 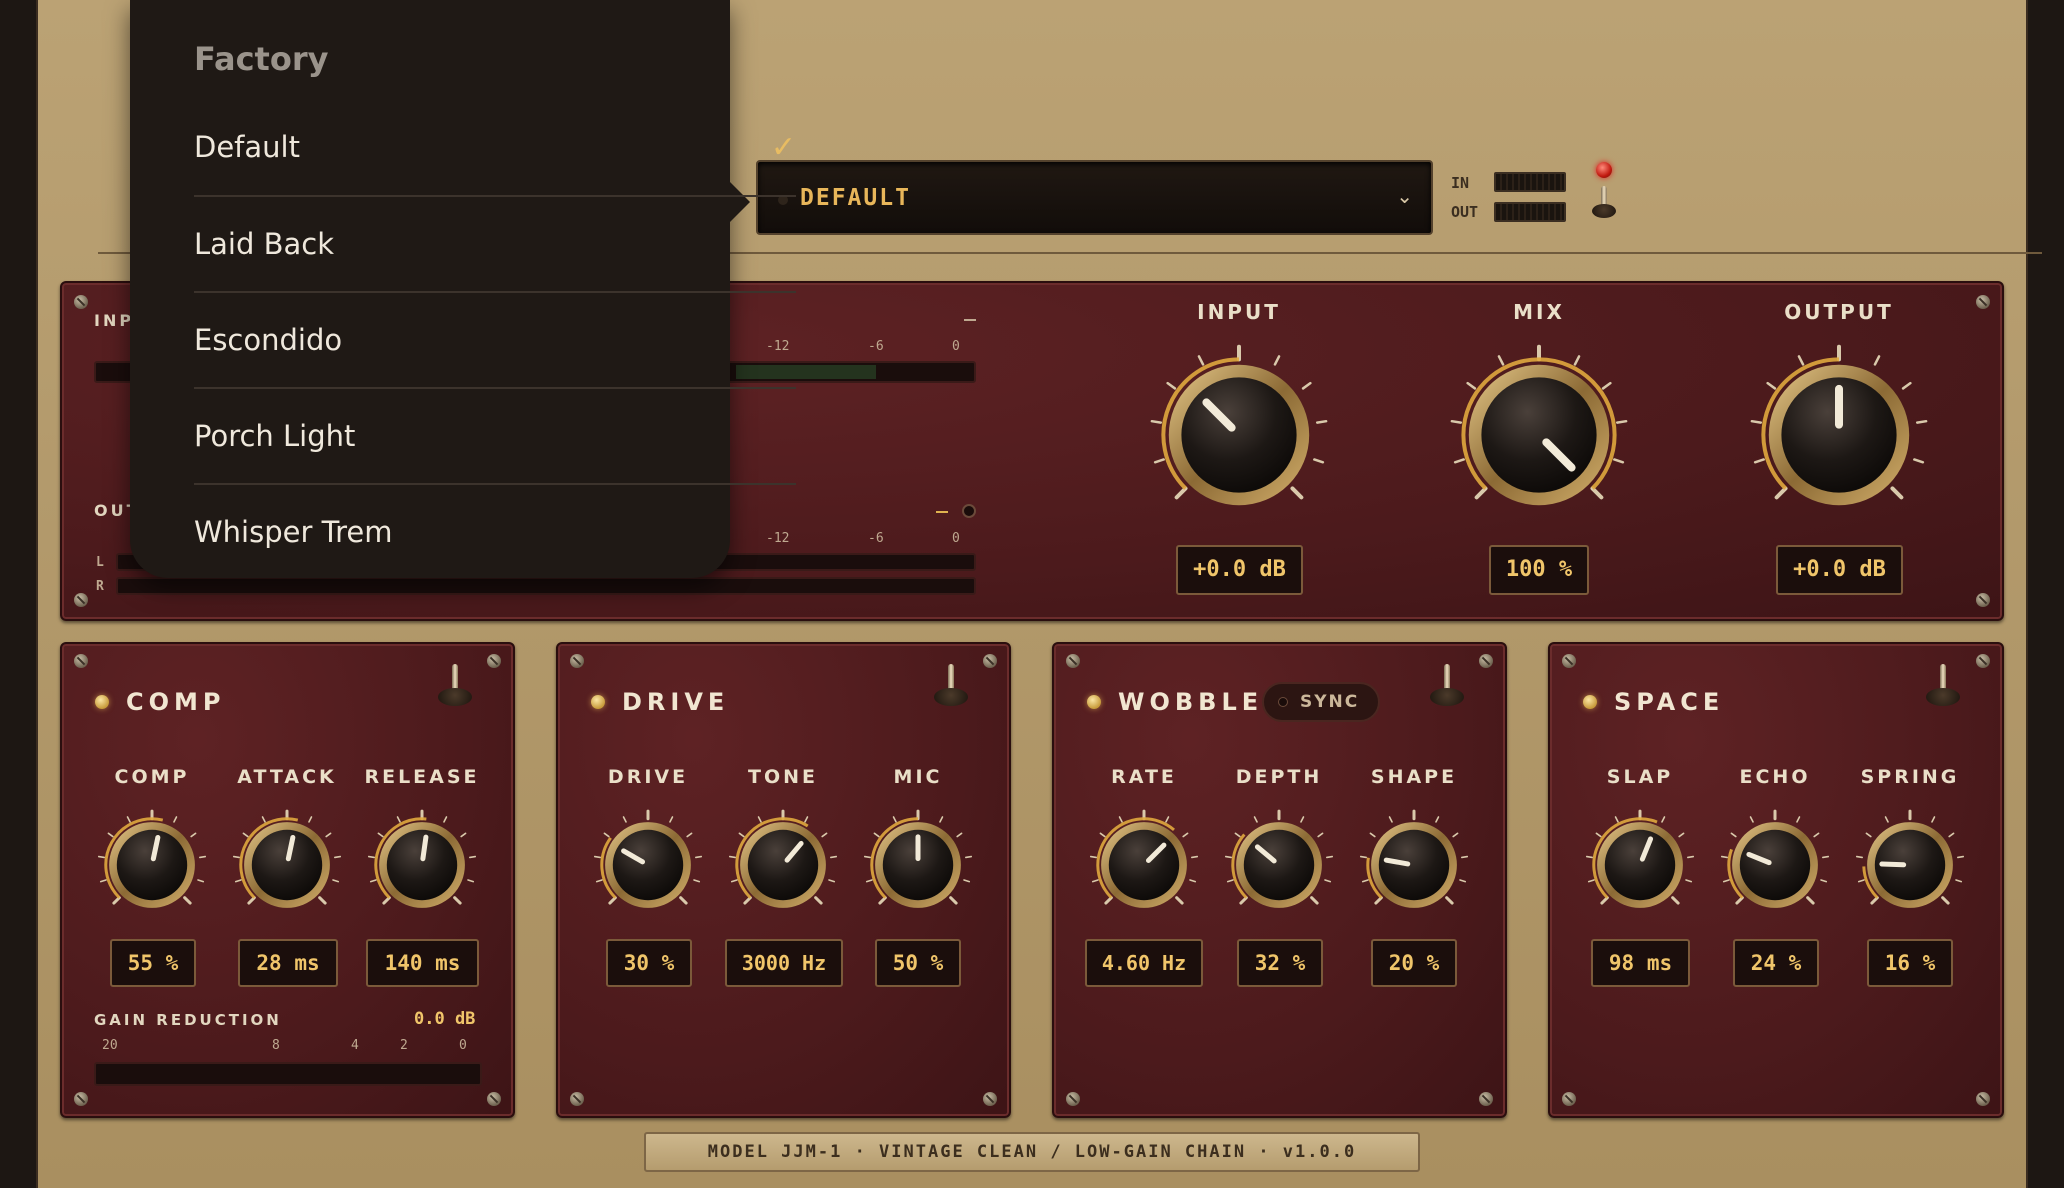 What do you see at coordinates (1839, 570) in the screenshot?
I see `output-value: +0.0 dB` at bounding box center [1839, 570].